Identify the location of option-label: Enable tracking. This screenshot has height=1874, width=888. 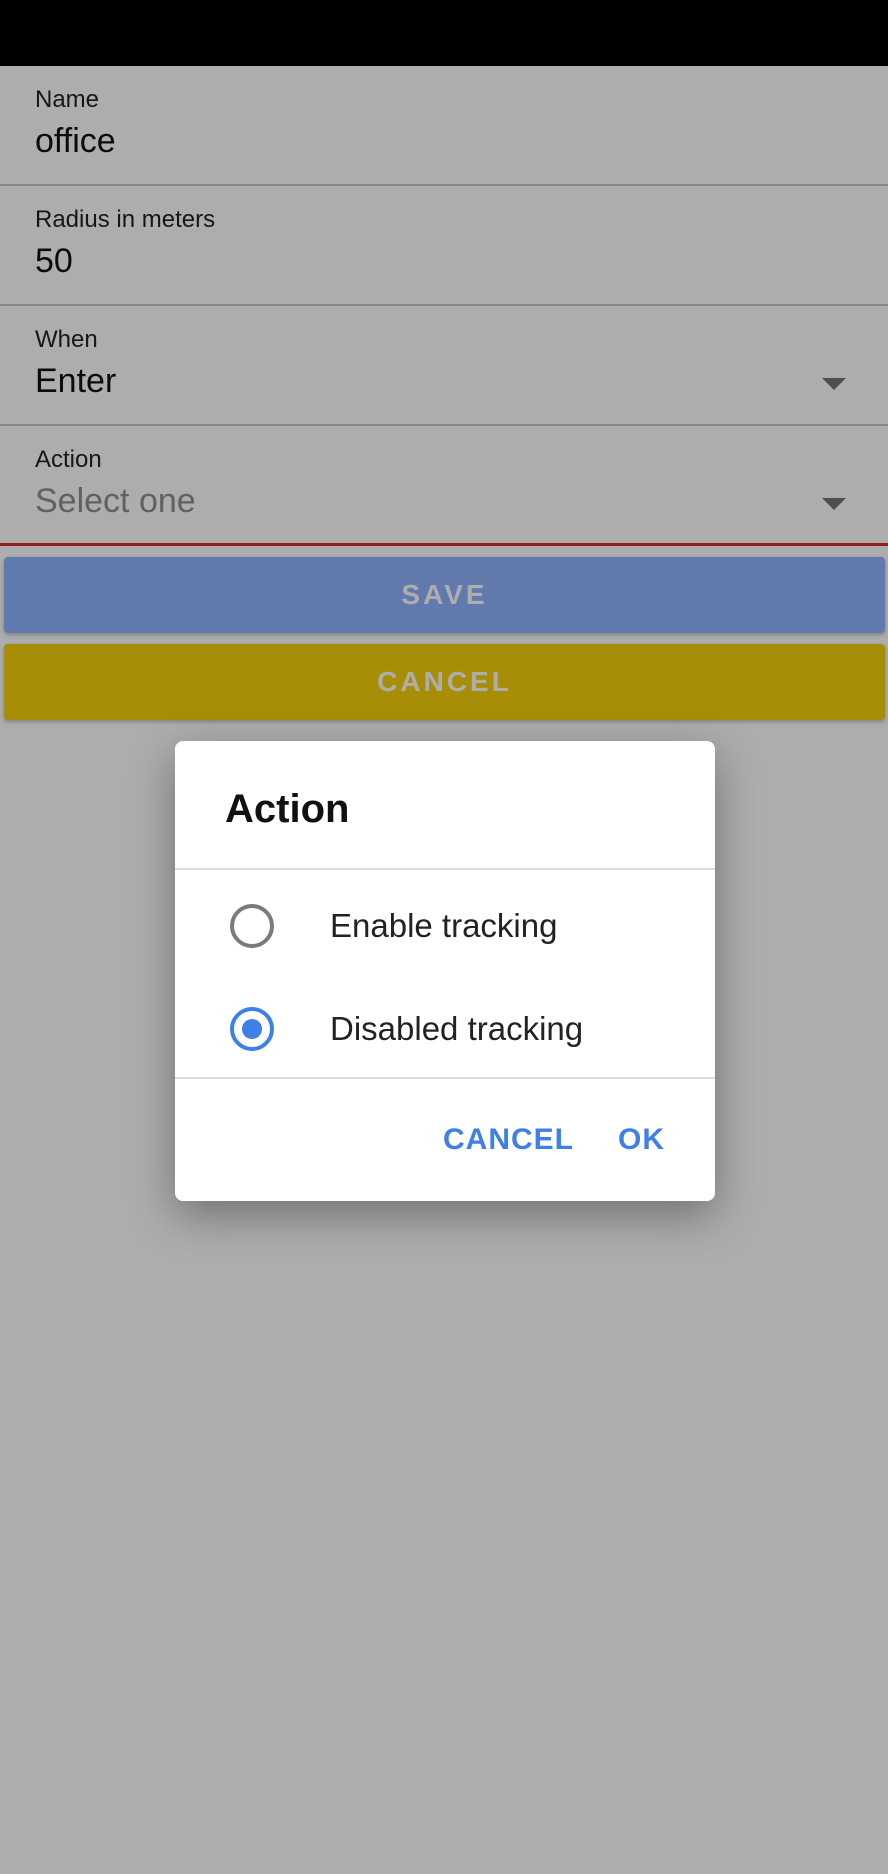
(444, 925).